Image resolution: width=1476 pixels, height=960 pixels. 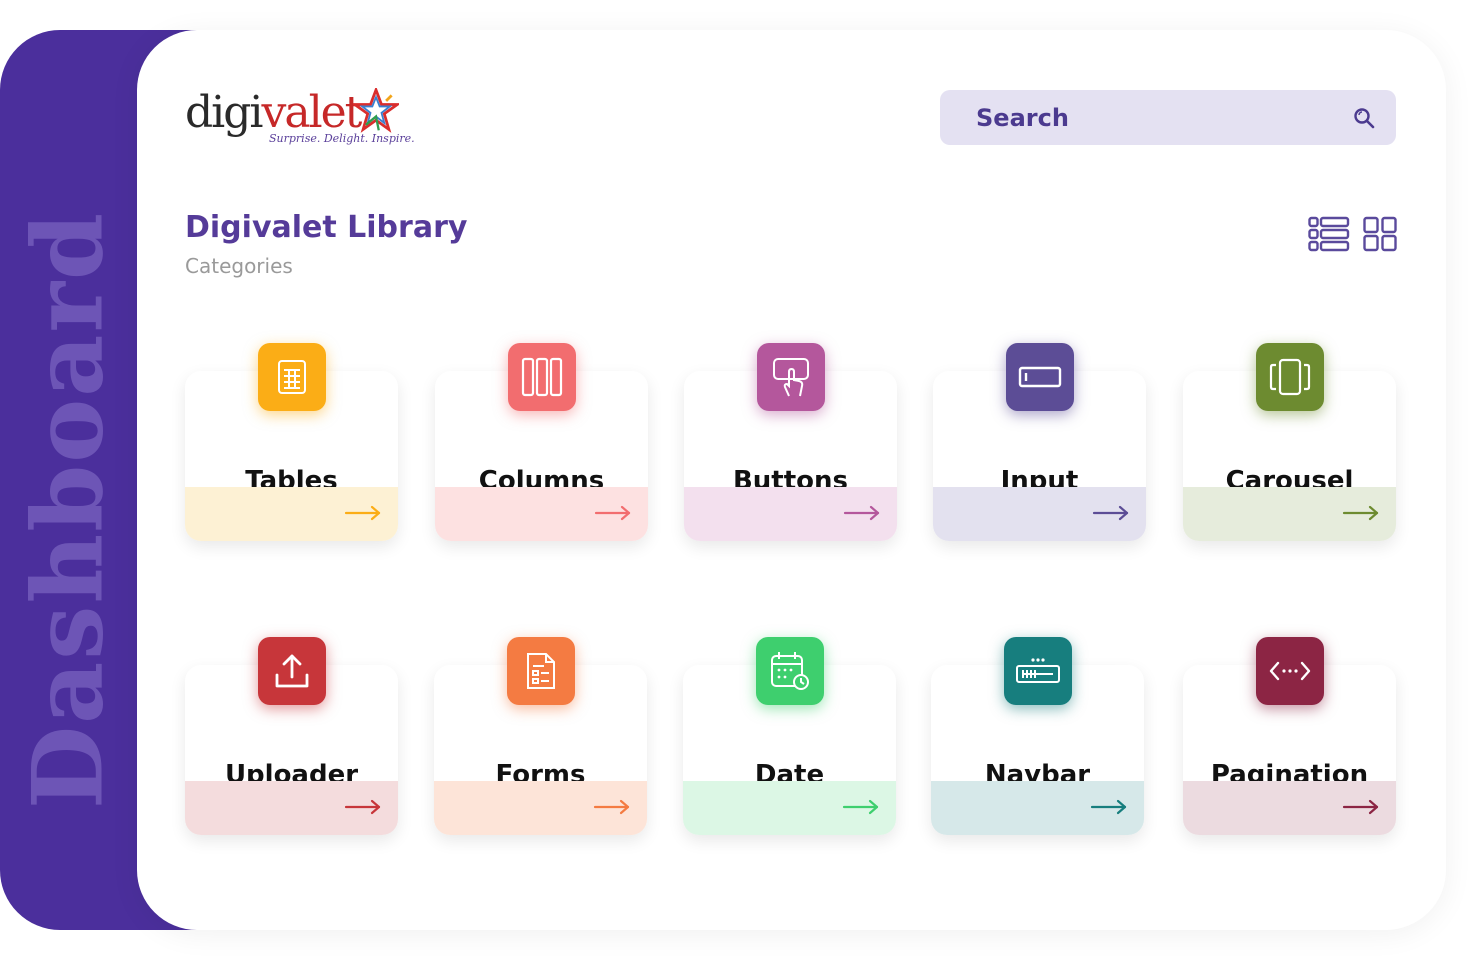 What do you see at coordinates (1380, 234) in the screenshot?
I see `grid-view-icon` at bounding box center [1380, 234].